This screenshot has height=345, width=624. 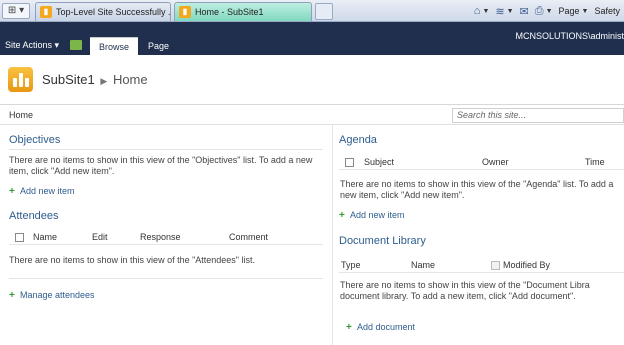 I want to click on mail-icon: ✉, so click(x=524, y=11).